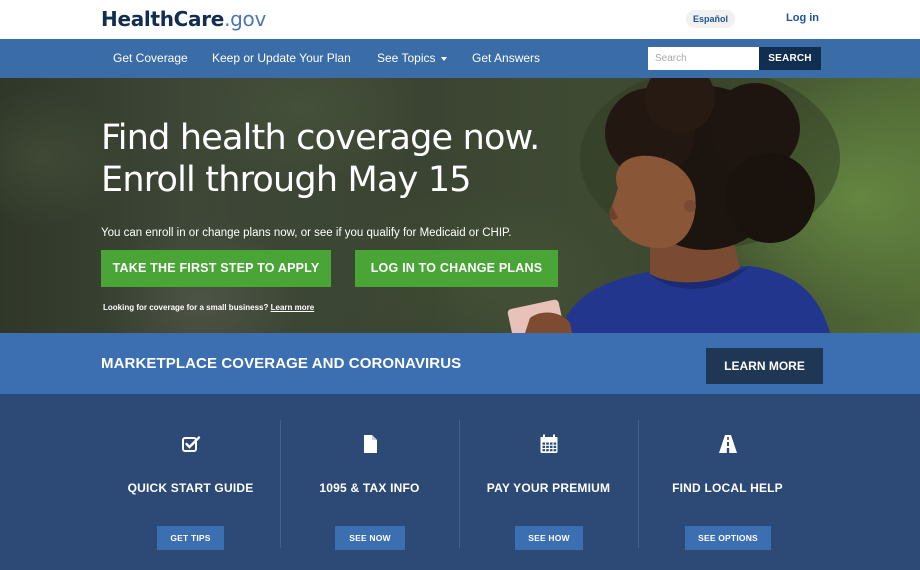 The image size is (920, 570). Describe the element at coordinates (190, 444) in the screenshot. I see `checkbox-icon` at that location.